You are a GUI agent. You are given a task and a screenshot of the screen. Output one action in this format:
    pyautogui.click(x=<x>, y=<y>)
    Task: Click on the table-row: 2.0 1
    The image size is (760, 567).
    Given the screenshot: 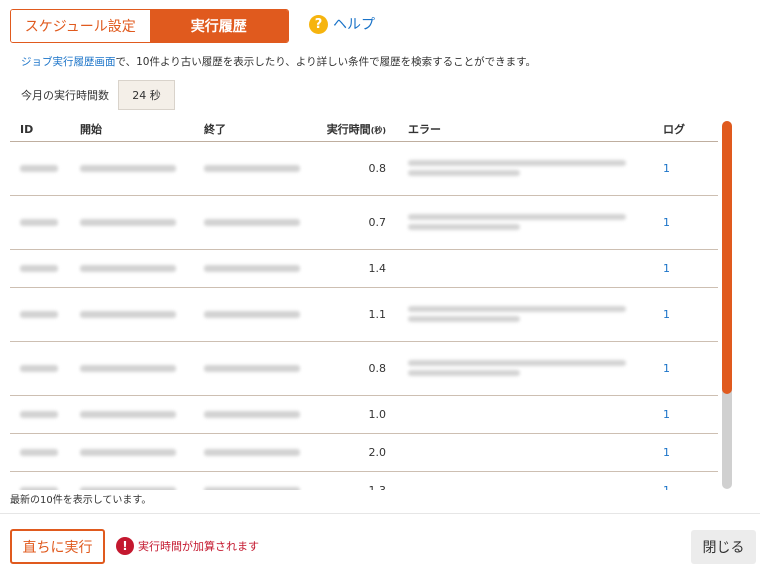 What is the action you would take?
    pyautogui.click(x=364, y=452)
    